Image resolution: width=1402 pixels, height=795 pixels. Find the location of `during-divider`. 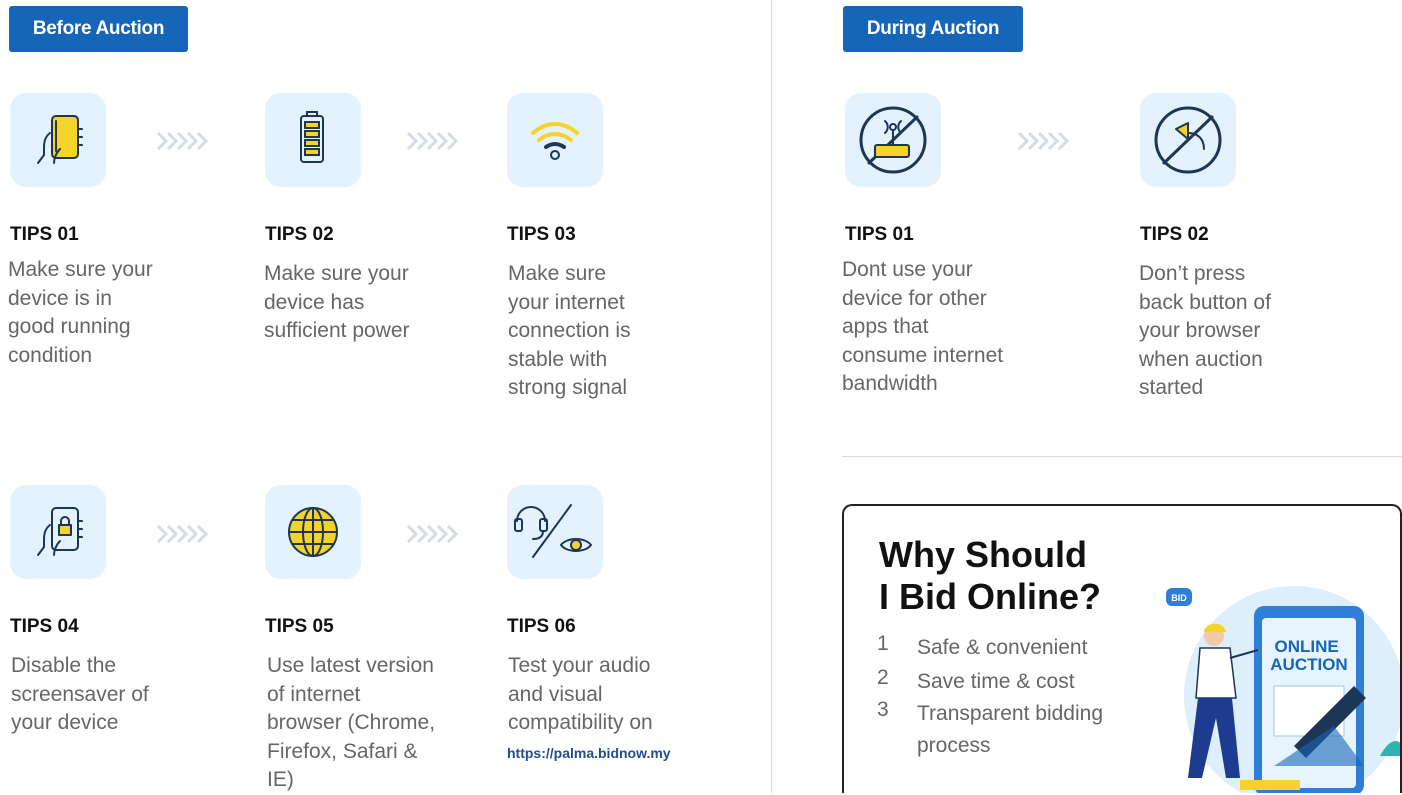

during-divider is located at coordinates (1122, 456).